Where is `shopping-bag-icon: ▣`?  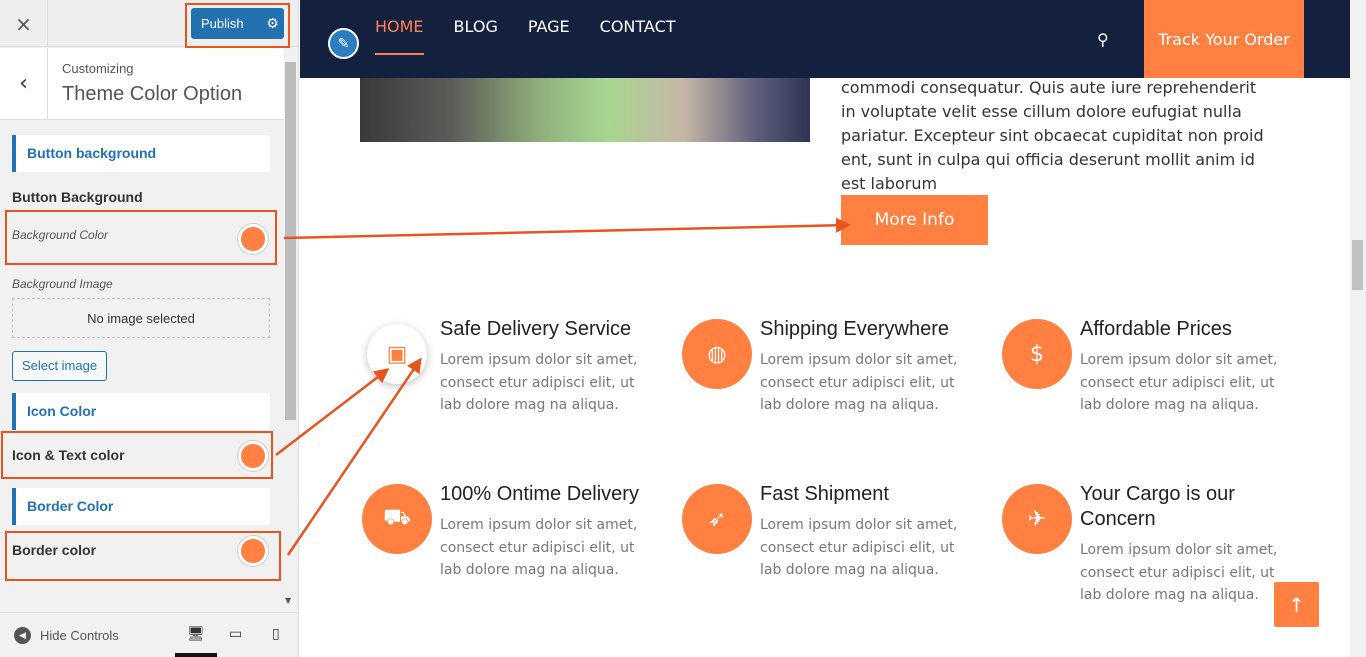
shopping-bag-icon: ▣ is located at coordinates (397, 354).